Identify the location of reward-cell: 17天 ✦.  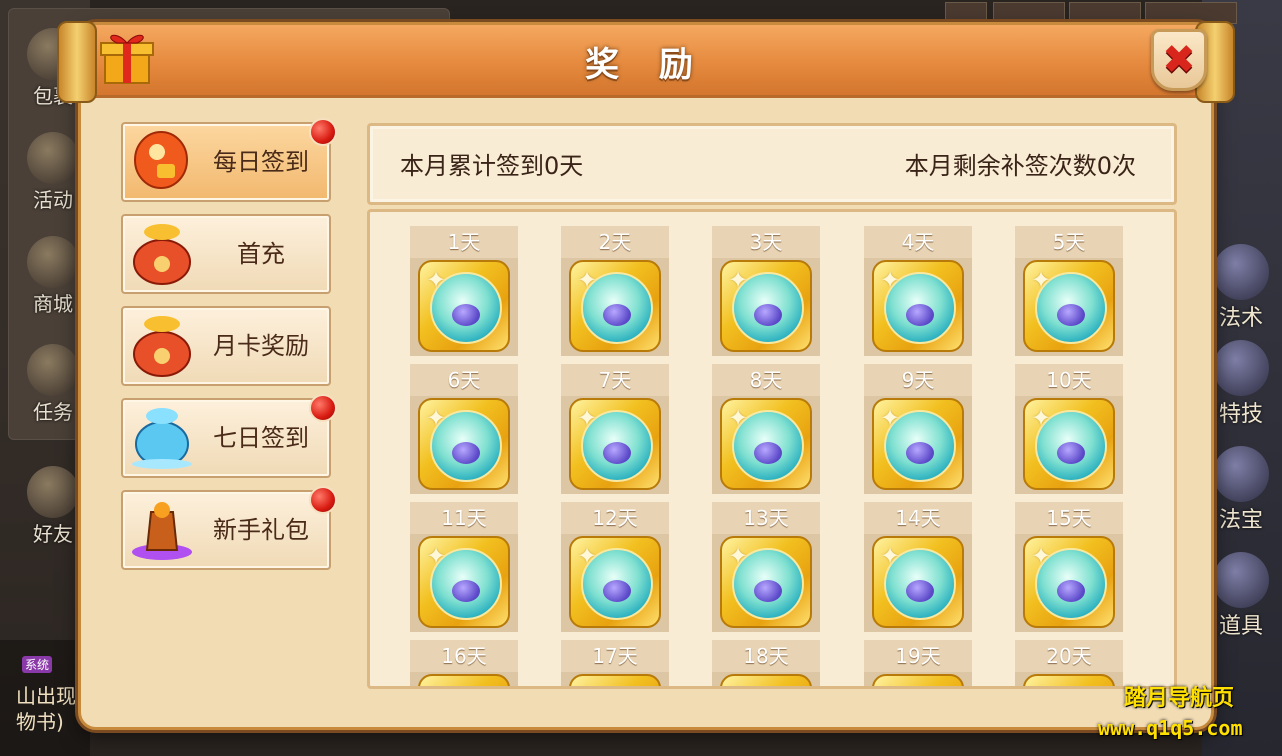
(615, 663).